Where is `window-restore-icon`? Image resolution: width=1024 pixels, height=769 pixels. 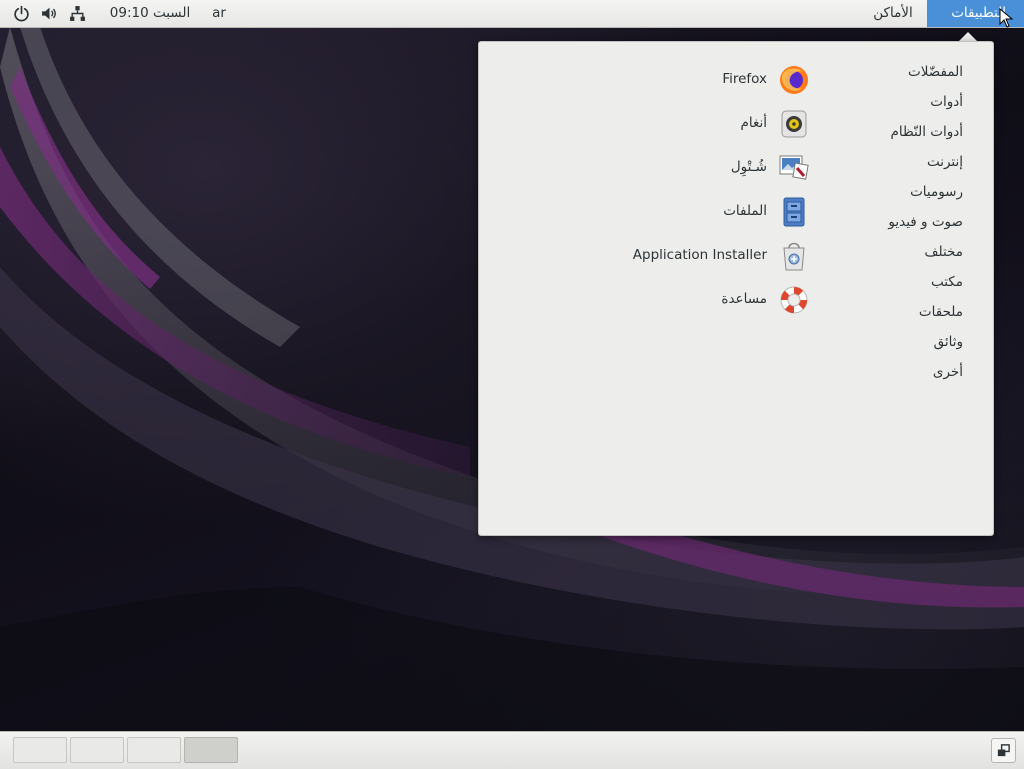 window-restore-icon is located at coordinates (1003, 750).